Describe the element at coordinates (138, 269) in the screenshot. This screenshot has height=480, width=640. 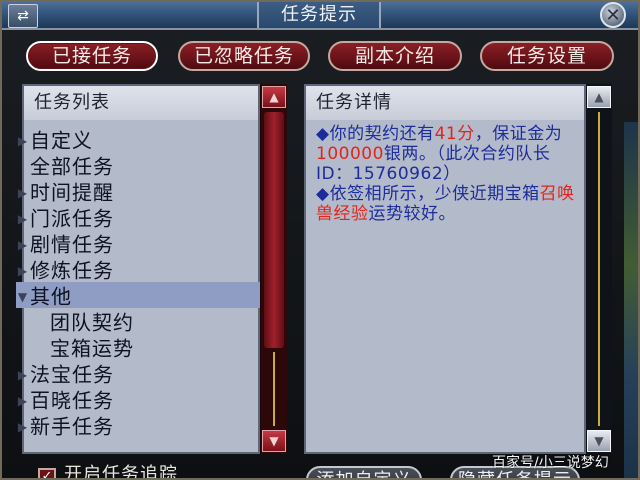
I see `list-item: ▶修炼任务` at that location.